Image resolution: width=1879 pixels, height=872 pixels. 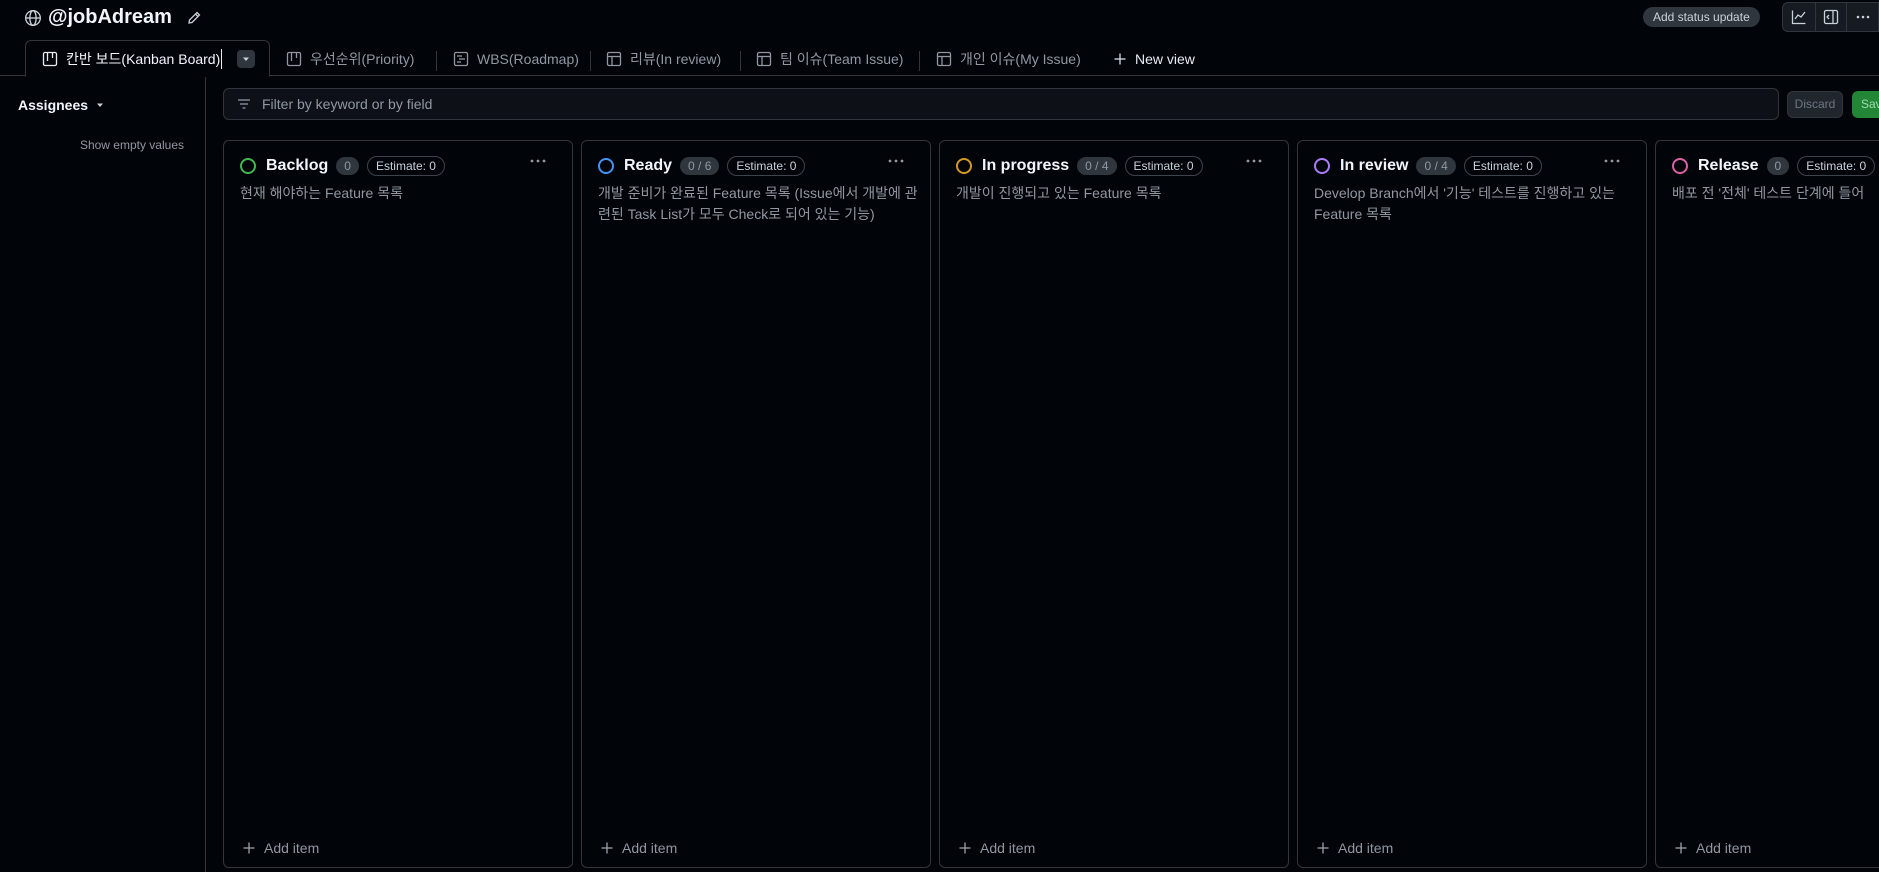 What do you see at coordinates (33, 17) in the screenshot?
I see `globe-icon` at bounding box center [33, 17].